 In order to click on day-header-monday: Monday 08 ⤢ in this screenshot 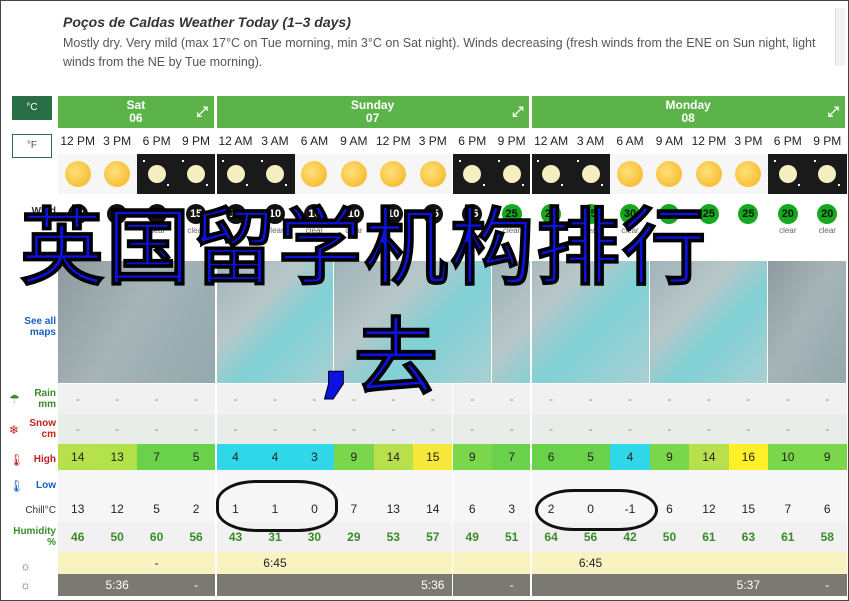, I will do `click(689, 112)`.